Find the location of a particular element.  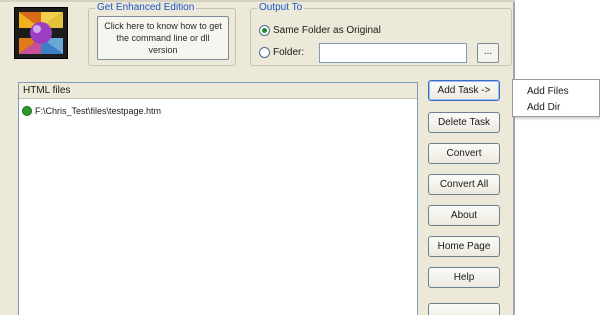

list-header: HTML files is located at coordinates (218, 91).